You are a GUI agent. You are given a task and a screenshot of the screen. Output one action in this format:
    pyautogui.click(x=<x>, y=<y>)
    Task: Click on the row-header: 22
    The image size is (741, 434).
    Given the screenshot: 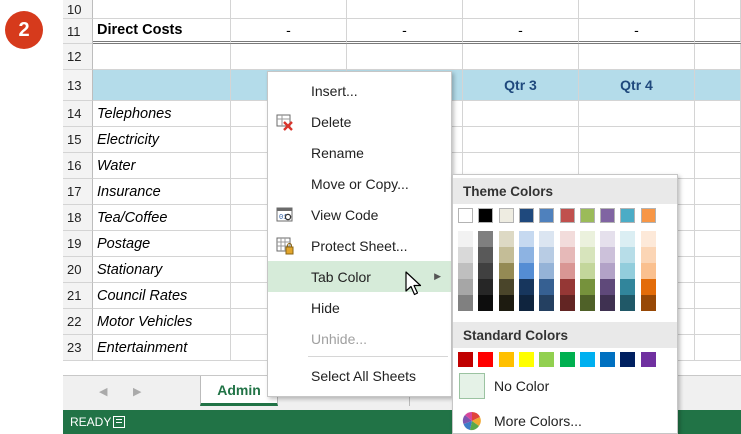 What is the action you would take?
    pyautogui.click(x=78, y=322)
    